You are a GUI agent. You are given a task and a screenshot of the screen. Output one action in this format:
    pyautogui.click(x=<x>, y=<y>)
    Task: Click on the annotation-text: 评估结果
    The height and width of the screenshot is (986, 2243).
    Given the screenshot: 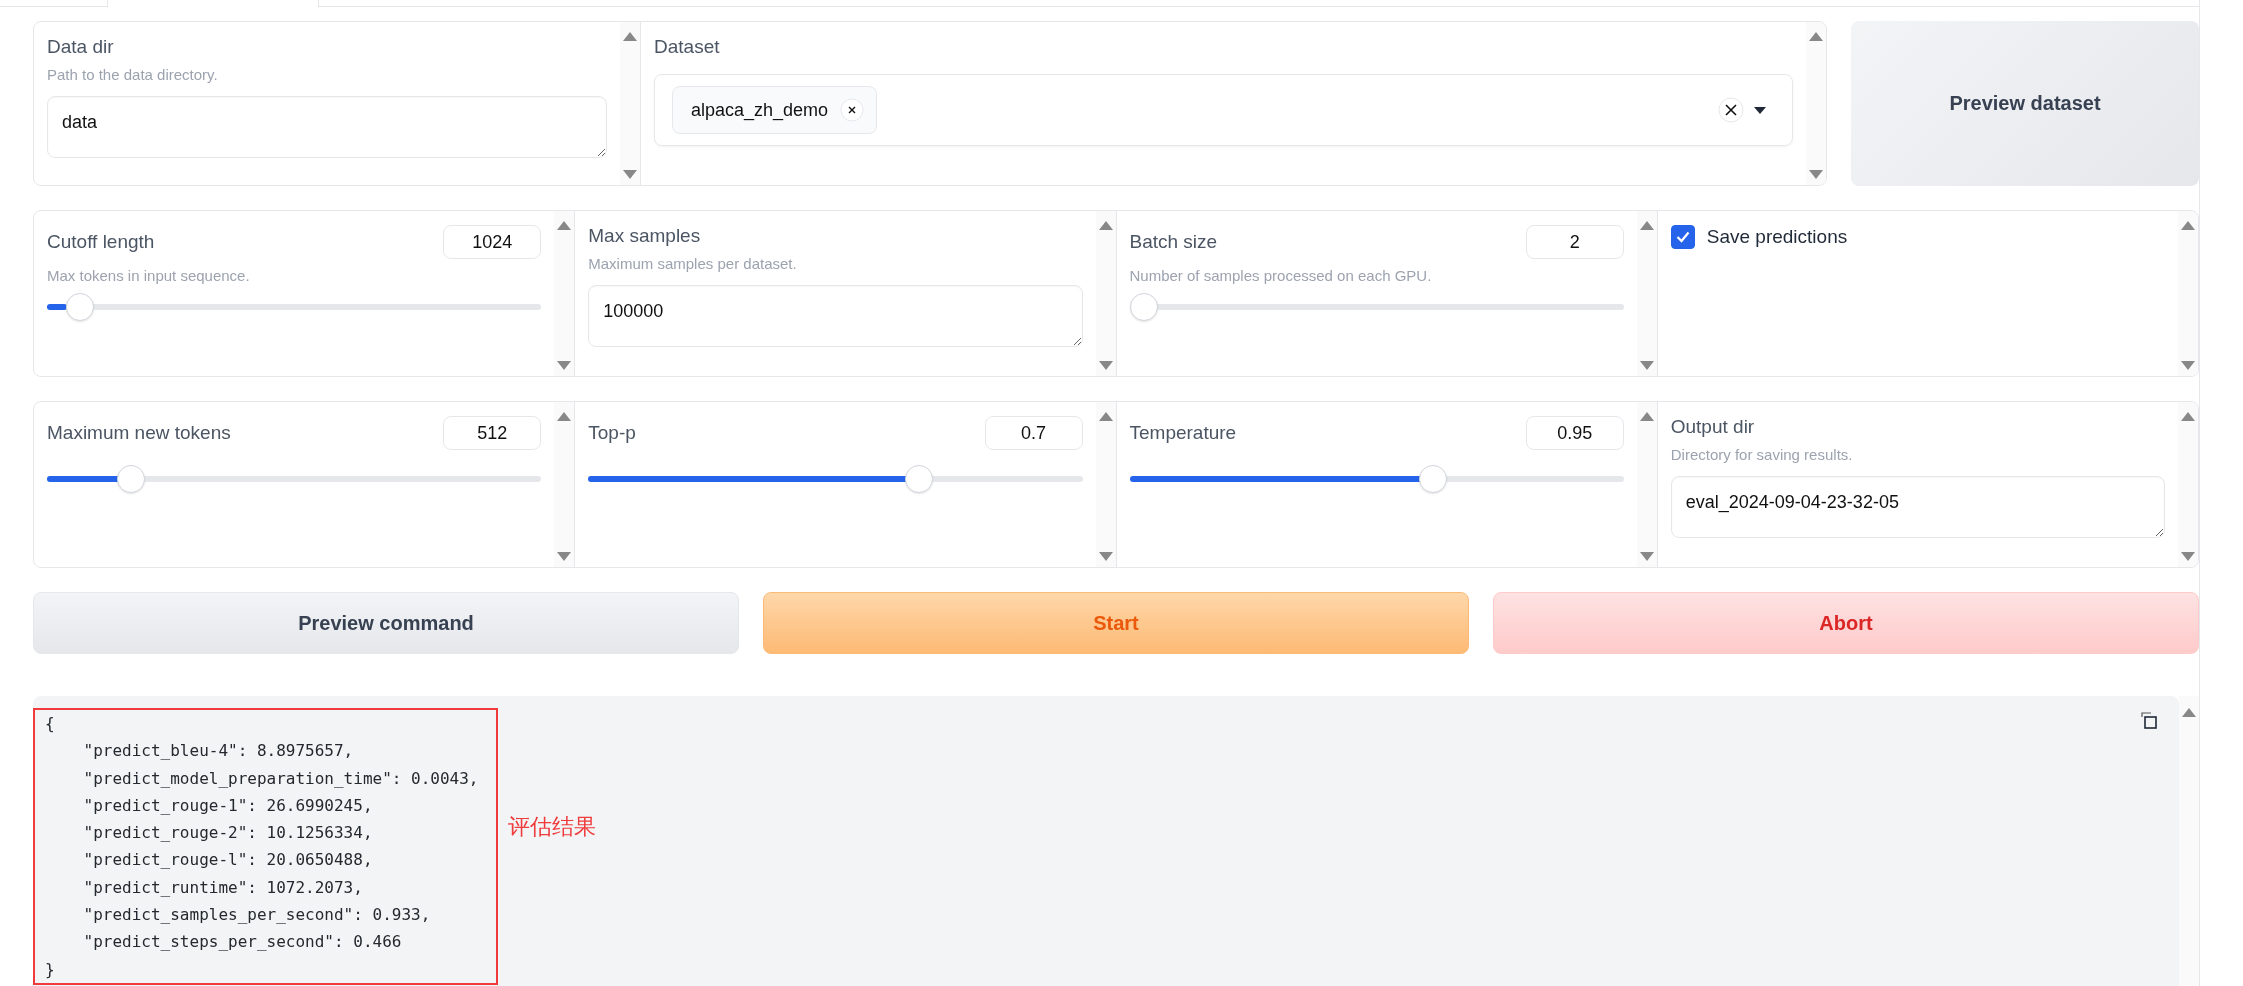 What is the action you would take?
    pyautogui.click(x=552, y=827)
    